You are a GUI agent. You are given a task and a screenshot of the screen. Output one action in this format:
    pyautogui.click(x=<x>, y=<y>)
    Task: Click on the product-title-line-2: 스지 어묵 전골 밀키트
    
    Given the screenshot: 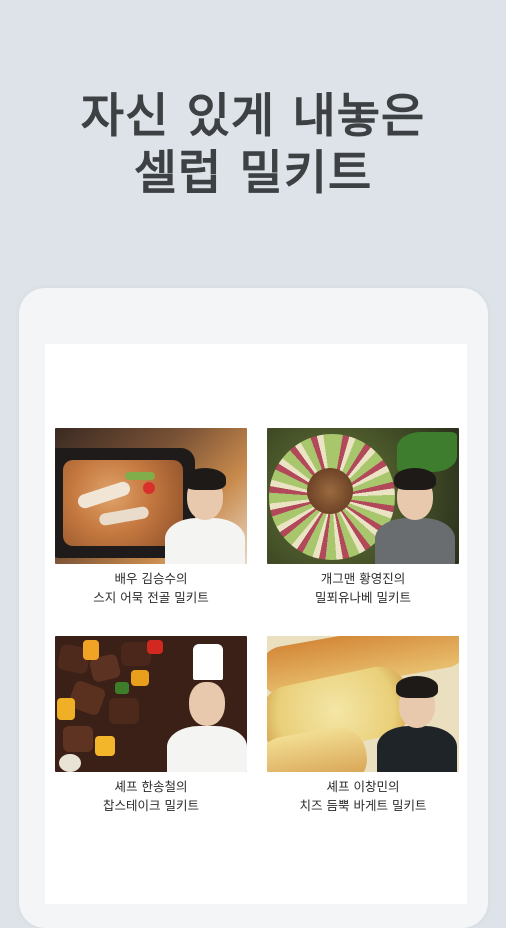 What is the action you would take?
    pyautogui.click(x=151, y=597)
    